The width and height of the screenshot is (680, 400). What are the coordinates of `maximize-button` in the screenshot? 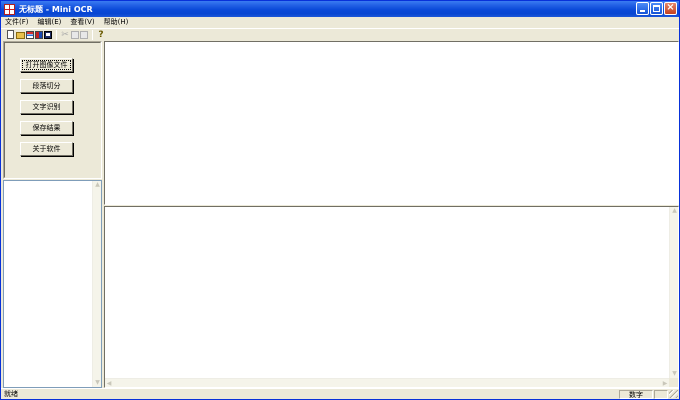 It's located at (656, 8).